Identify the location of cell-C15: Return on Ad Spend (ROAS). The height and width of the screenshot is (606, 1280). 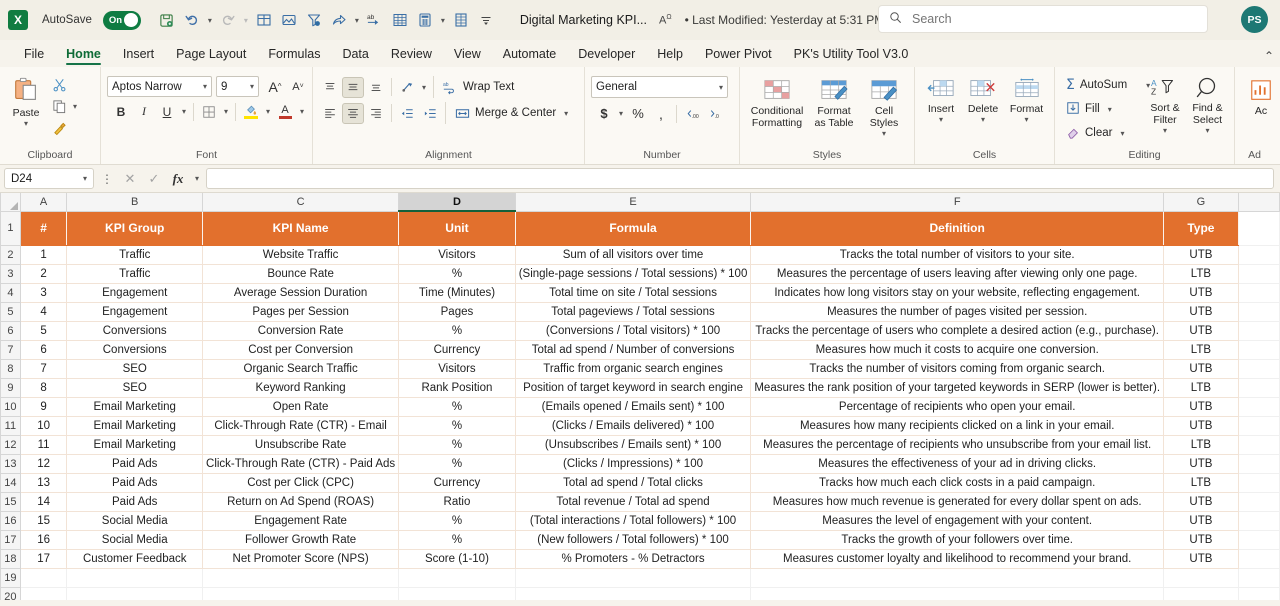
(301, 501).